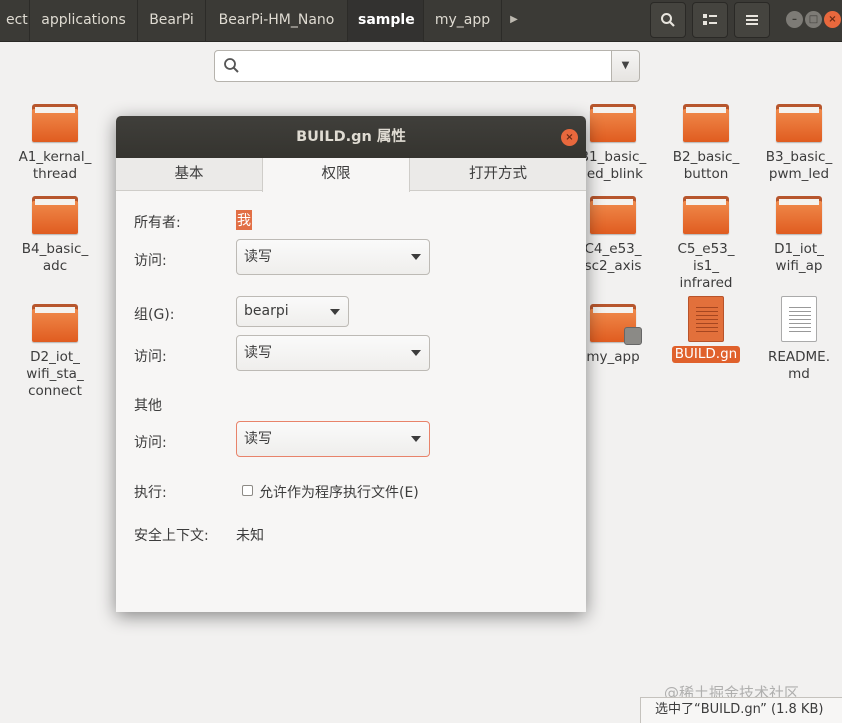  Describe the element at coordinates (798, 143) in the screenshot. I see `folder-item: B3_basic_ pwm_led` at that location.